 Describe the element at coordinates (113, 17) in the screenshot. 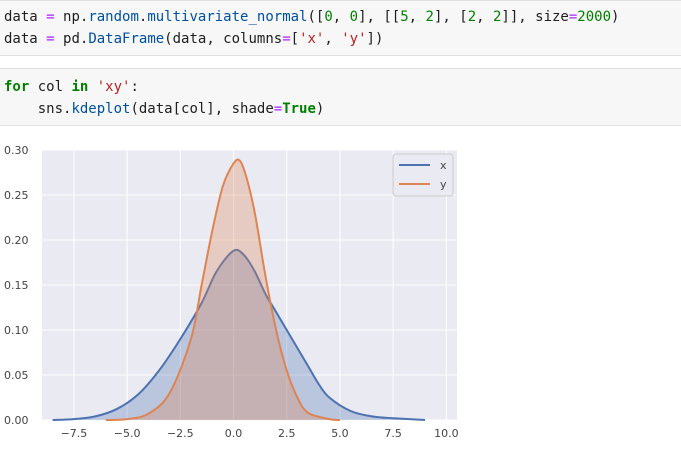

I see `code-token: random` at that location.